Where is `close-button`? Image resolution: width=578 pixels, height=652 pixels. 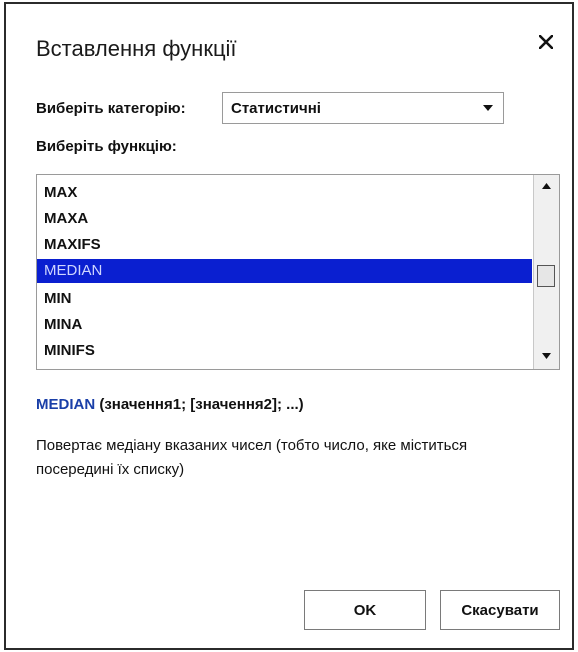
close-button is located at coordinates (546, 42).